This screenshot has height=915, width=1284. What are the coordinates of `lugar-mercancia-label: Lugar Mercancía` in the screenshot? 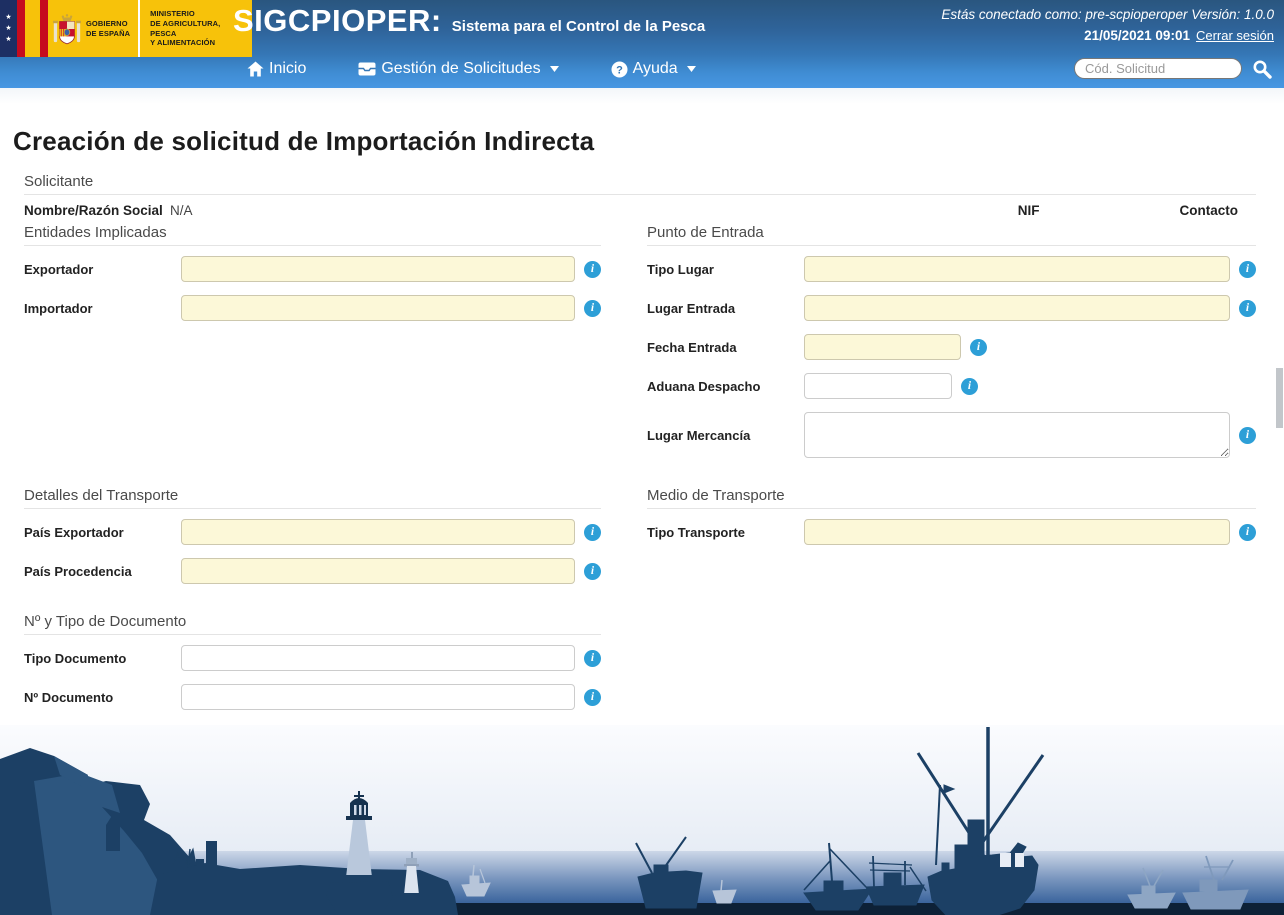 It's located at (699, 435).